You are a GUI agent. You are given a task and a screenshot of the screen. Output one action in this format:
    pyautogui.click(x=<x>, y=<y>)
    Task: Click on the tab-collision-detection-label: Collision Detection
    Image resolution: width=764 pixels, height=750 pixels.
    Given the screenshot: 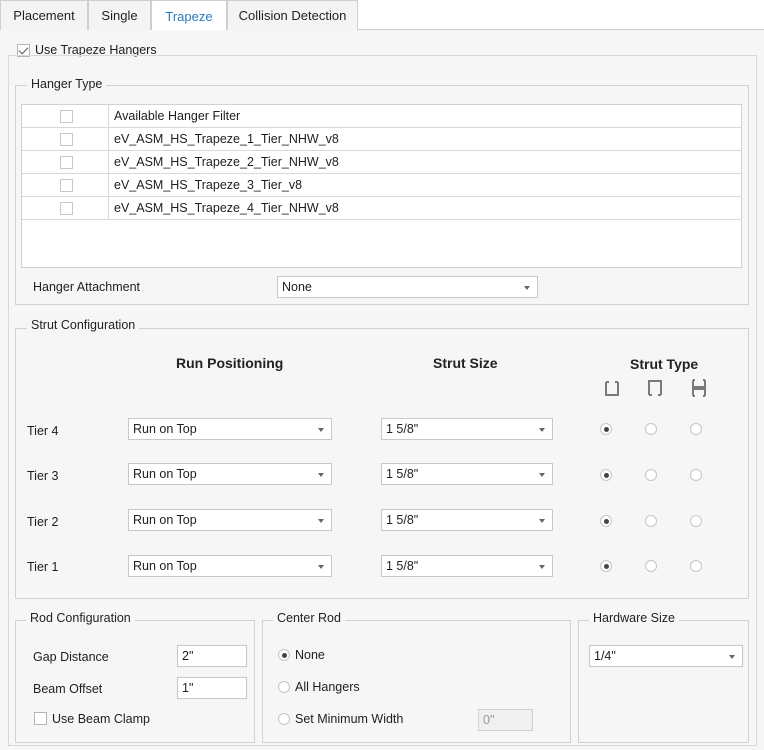 What is the action you would take?
    pyautogui.click(x=292, y=15)
    